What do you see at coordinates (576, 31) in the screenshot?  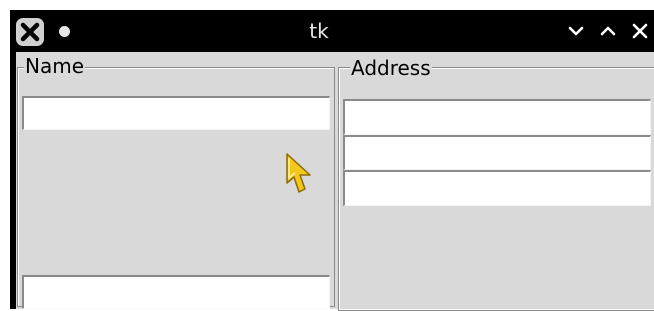 I see `chevron-down-icon` at bounding box center [576, 31].